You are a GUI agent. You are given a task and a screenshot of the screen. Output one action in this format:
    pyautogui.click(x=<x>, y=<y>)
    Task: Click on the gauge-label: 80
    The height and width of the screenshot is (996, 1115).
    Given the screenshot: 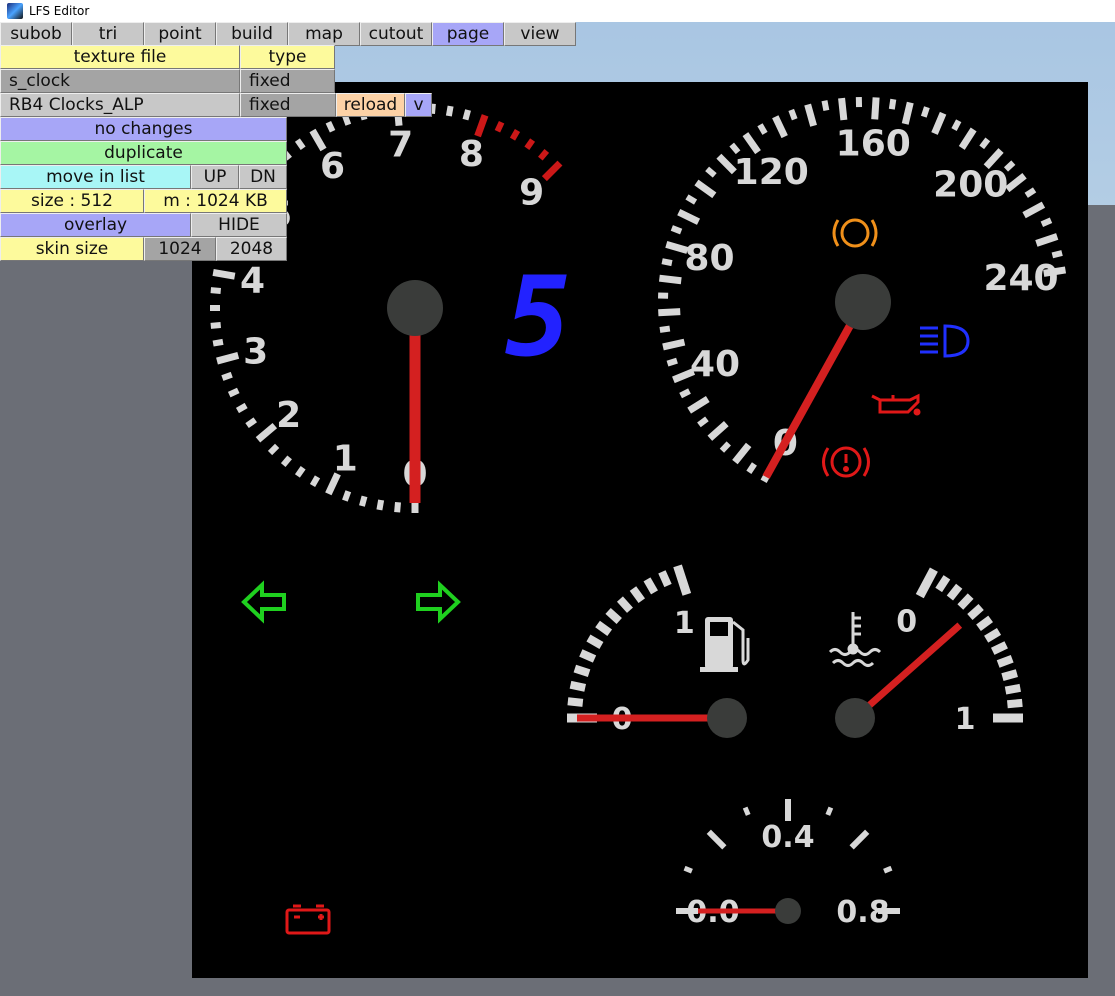 What is the action you would take?
    pyautogui.click(x=709, y=258)
    